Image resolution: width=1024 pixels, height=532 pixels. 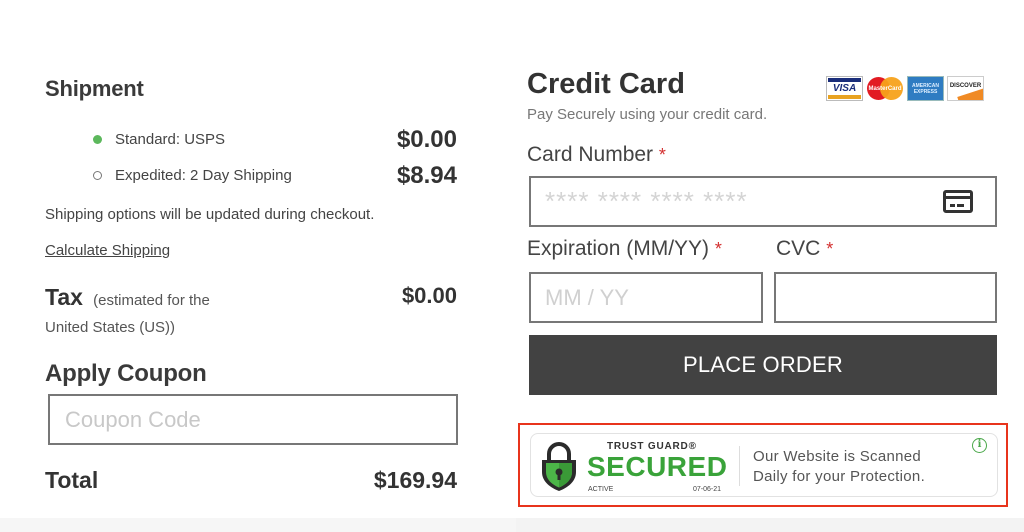 I want to click on tax-qualifier-line2: United States (US)), so click(x=110, y=327).